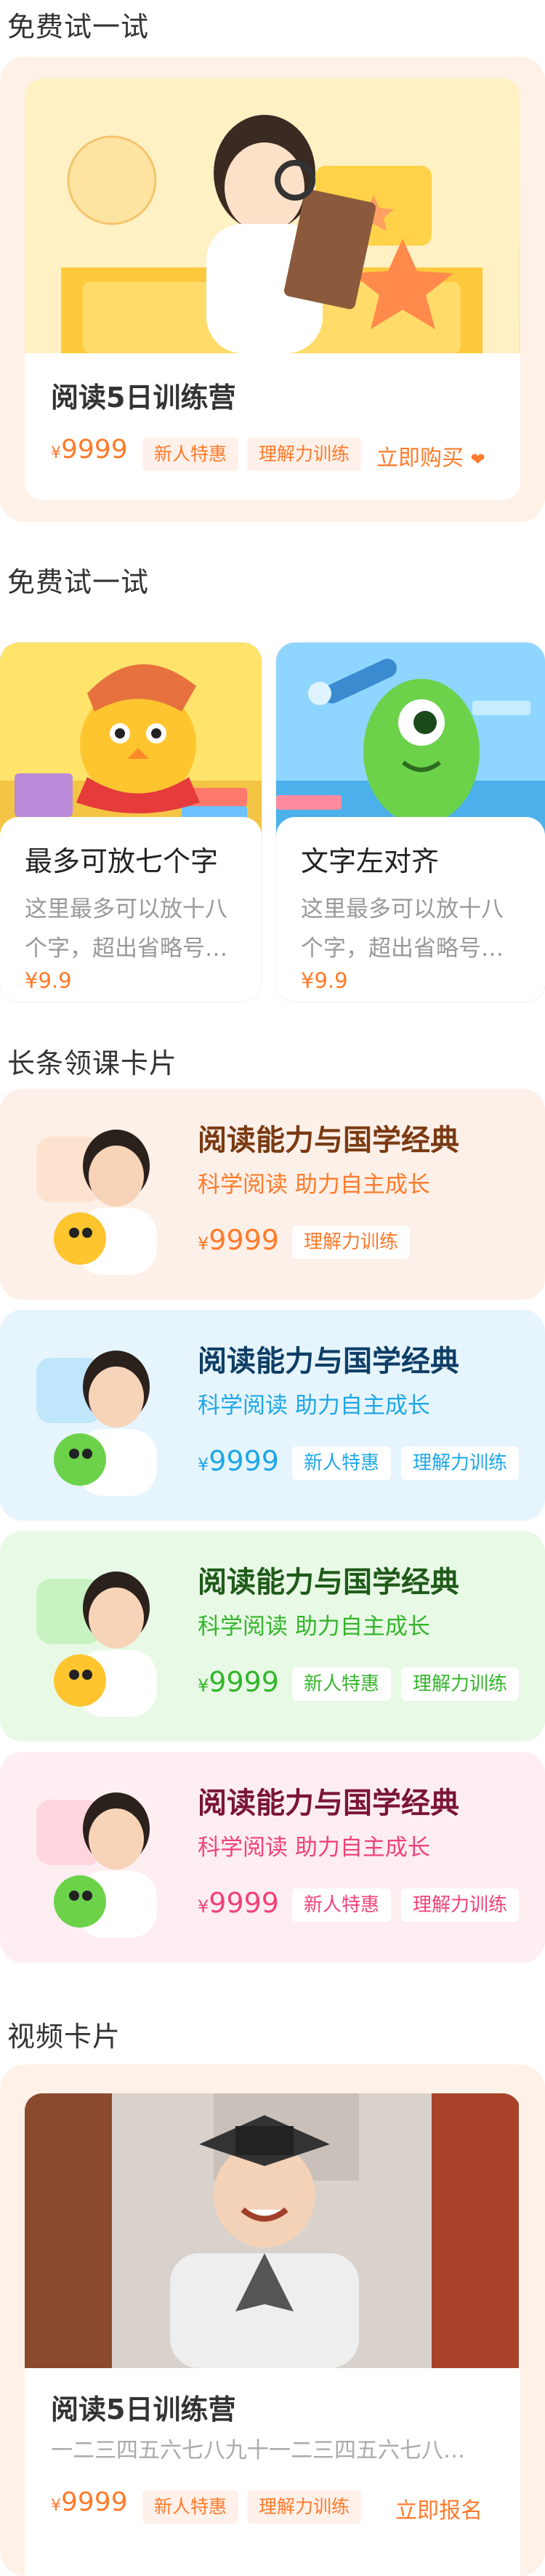 The image size is (545, 2576). Describe the element at coordinates (439, 2508) in the screenshot. I see `enroll-now-button: 立即报名` at that location.